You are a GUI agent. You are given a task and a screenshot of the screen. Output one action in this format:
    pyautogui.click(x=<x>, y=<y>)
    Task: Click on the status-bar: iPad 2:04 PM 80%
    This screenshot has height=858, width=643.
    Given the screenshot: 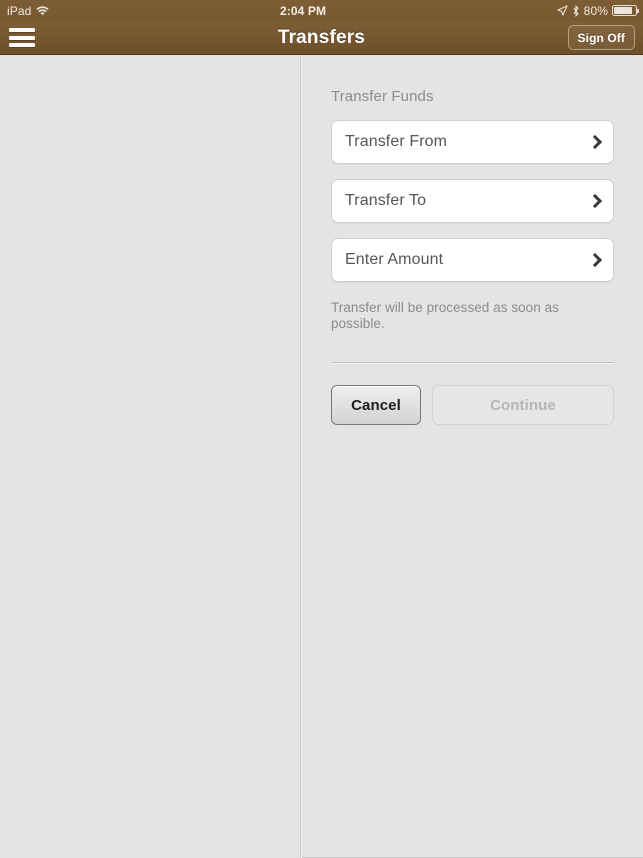 What is the action you would take?
    pyautogui.click(x=321, y=10)
    